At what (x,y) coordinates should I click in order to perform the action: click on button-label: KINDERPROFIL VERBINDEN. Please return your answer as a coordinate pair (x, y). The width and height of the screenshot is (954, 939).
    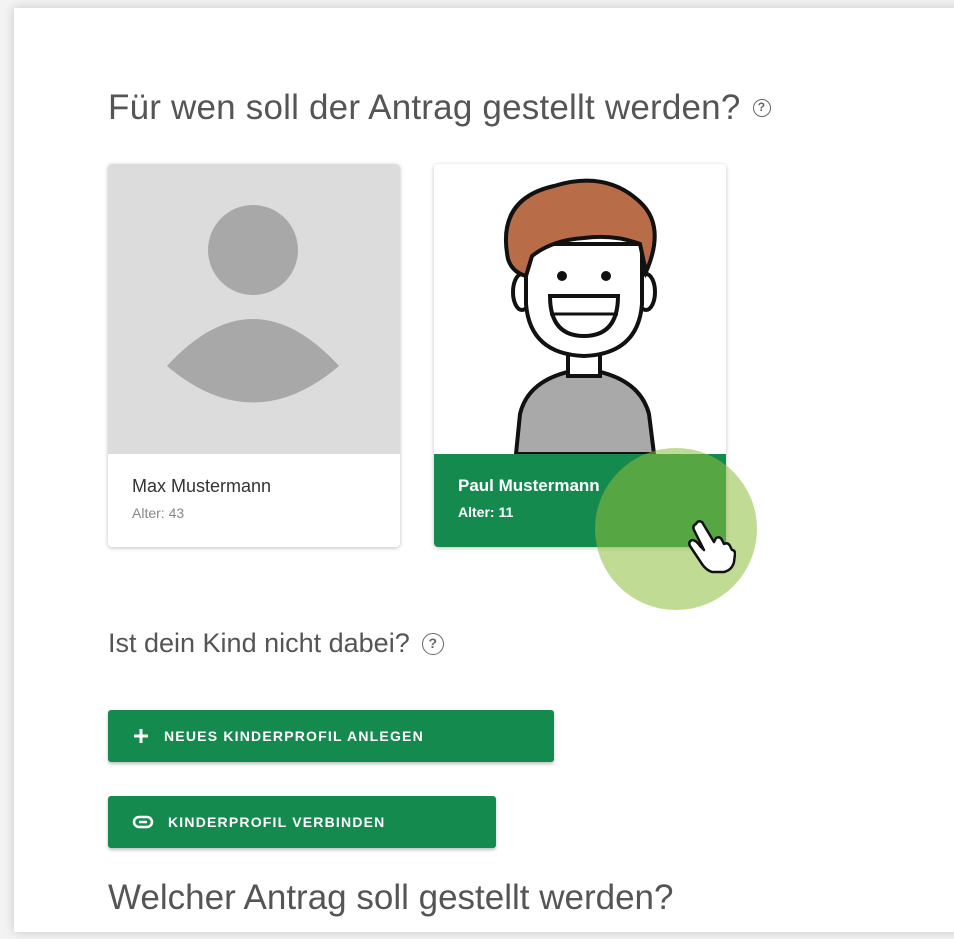
    Looking at the image, I should click on (277, 822).